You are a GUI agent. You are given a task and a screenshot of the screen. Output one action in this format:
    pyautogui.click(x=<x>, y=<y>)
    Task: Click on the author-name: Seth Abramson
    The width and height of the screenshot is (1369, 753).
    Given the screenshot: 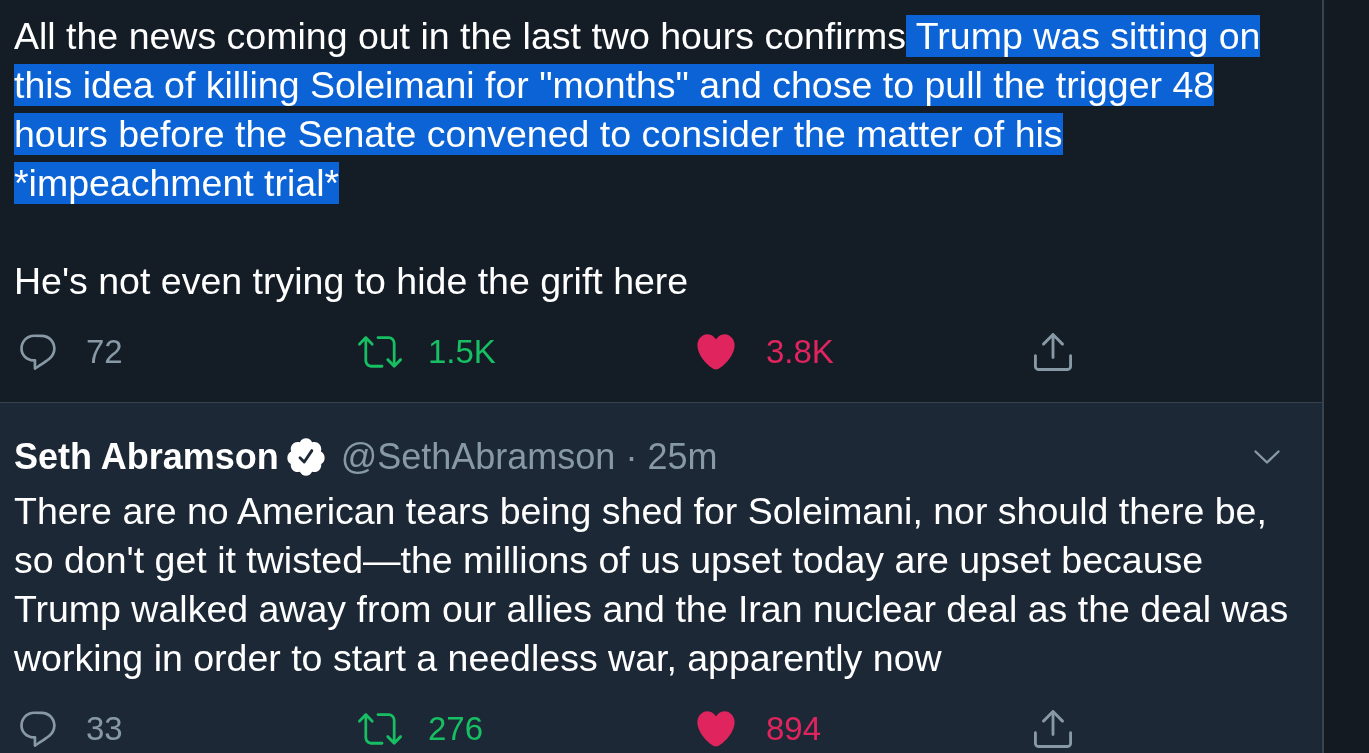 What is the action you would take?
    pyautogui.click(x=146, y=457)
    